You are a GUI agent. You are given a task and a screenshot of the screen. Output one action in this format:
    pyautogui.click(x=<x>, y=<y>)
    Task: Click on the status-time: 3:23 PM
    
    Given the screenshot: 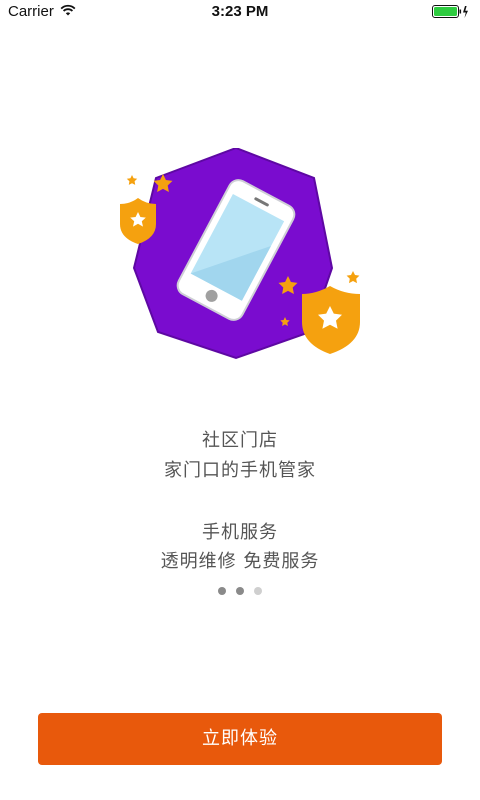 What is the action you would take?
    pyautogui.click(x=240, y=11)
    